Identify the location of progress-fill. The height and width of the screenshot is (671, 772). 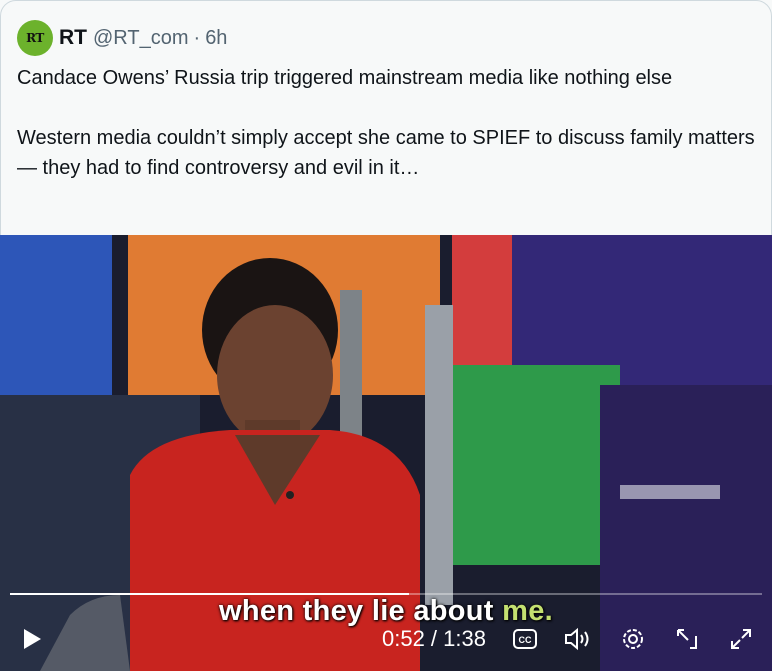
(209, 594).